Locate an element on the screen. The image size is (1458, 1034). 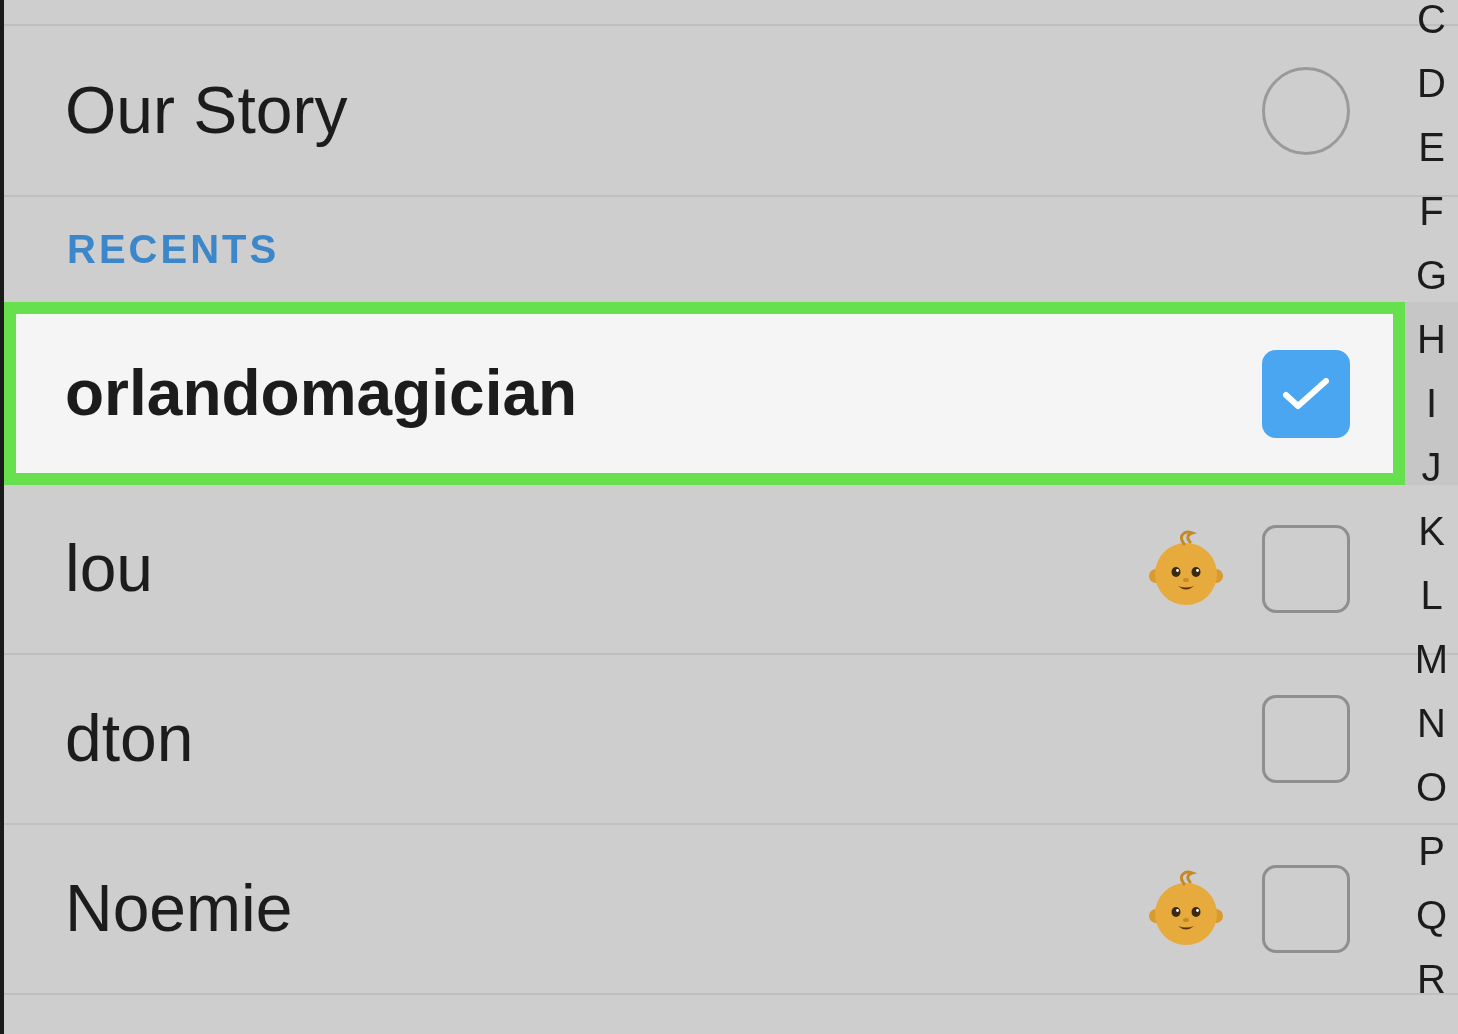
section-heading: RECENTS is located at coordinates (173, 249).